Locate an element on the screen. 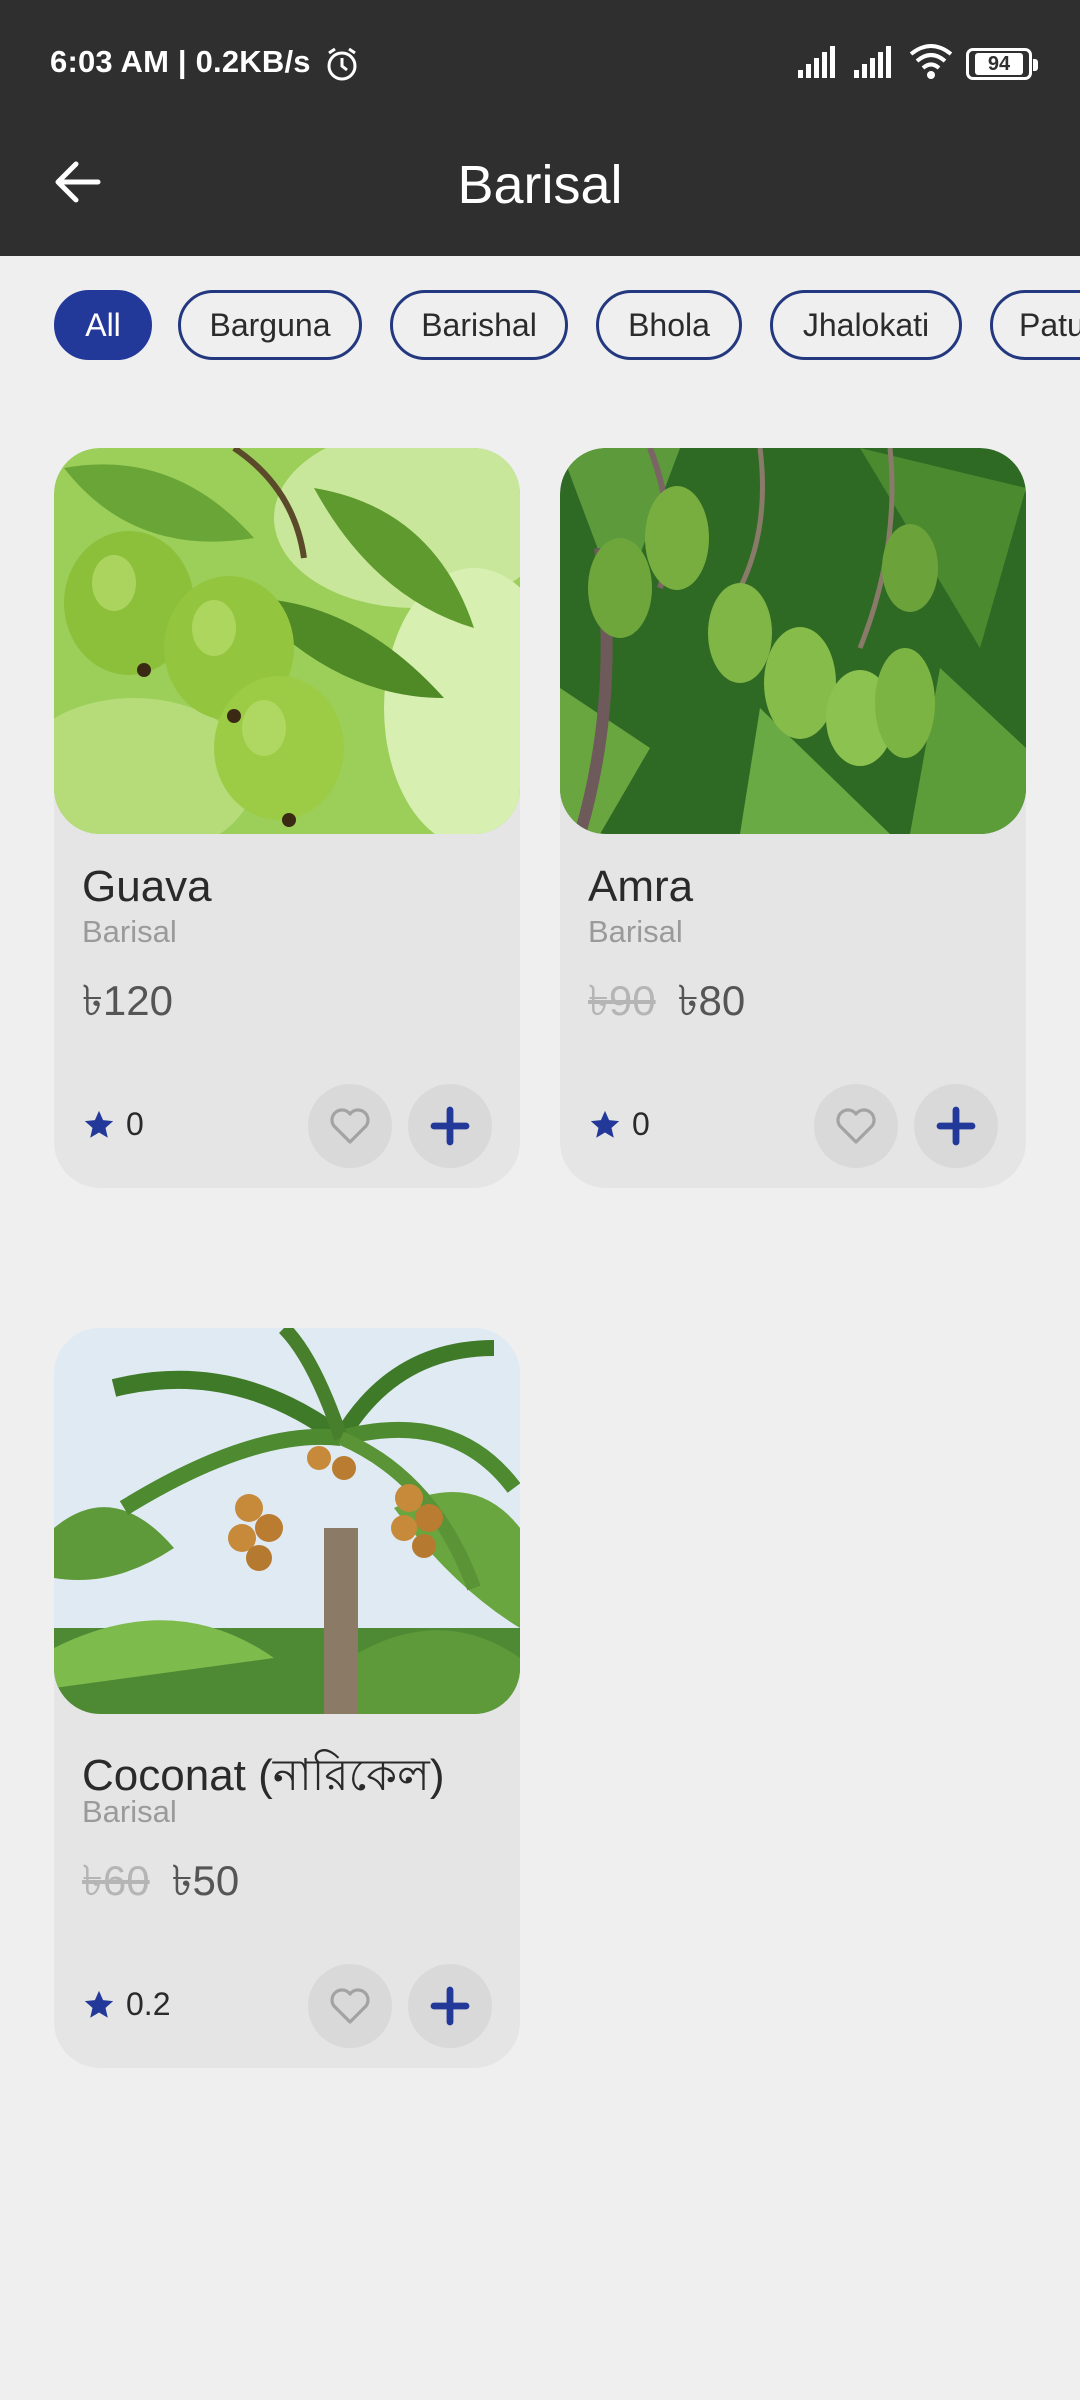 The height and width of the screenshot is (2400, 1080). product-price: ৳120 is located at coordinates (127, 1003).